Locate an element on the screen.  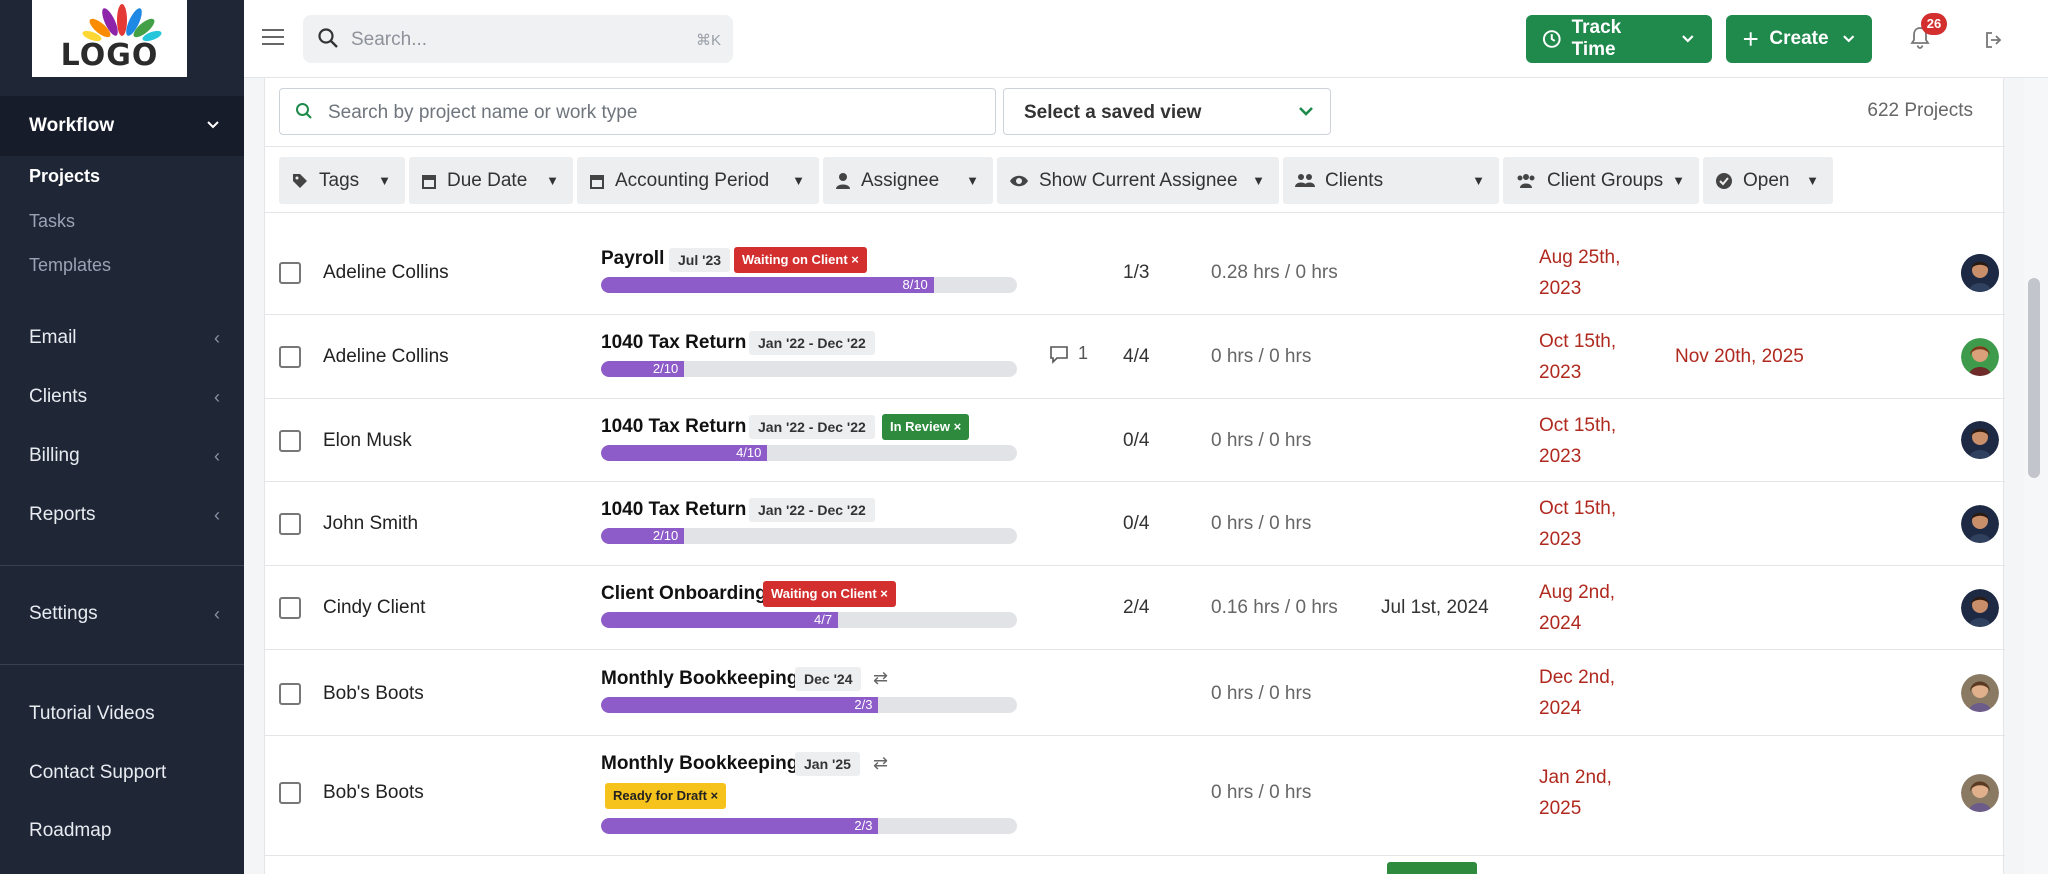
saved-view-select: Select a saved view is located at coordinates (1167, 111).